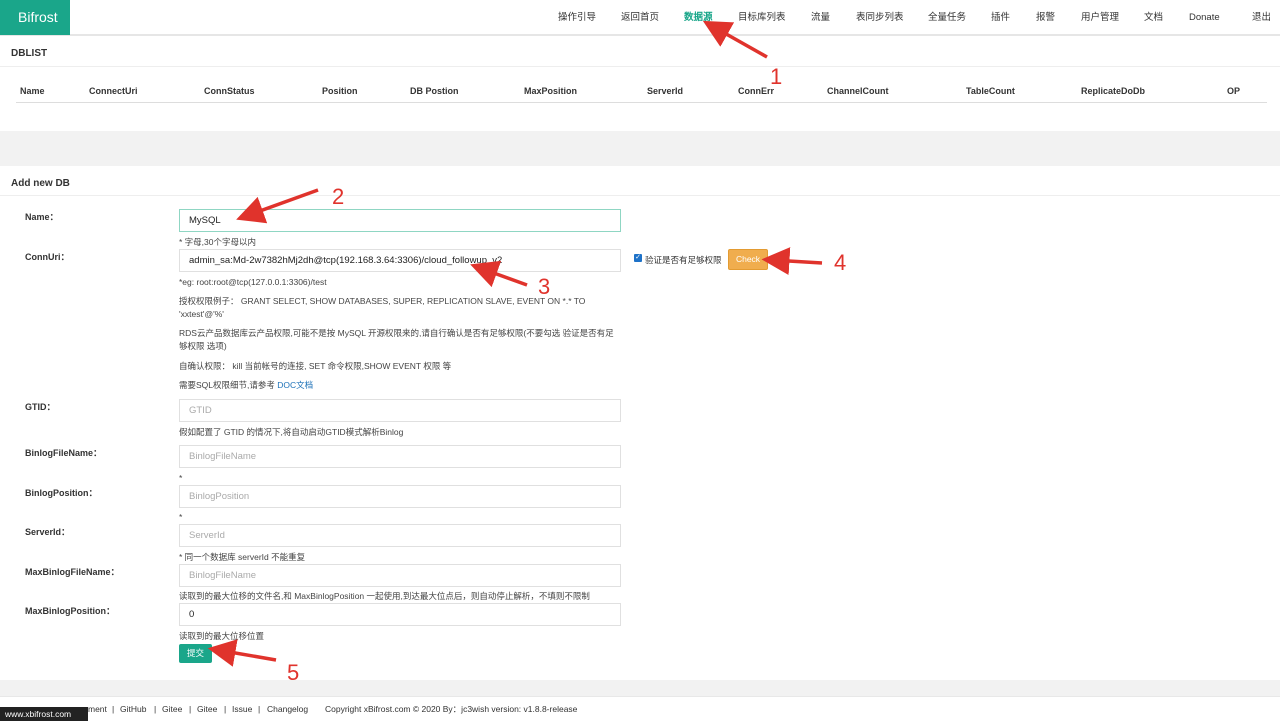  What do you see at coordinates (287, 709) in the screenshot?
I see `footer-link-changelog: Changelog` at bounding box center [287, 709].